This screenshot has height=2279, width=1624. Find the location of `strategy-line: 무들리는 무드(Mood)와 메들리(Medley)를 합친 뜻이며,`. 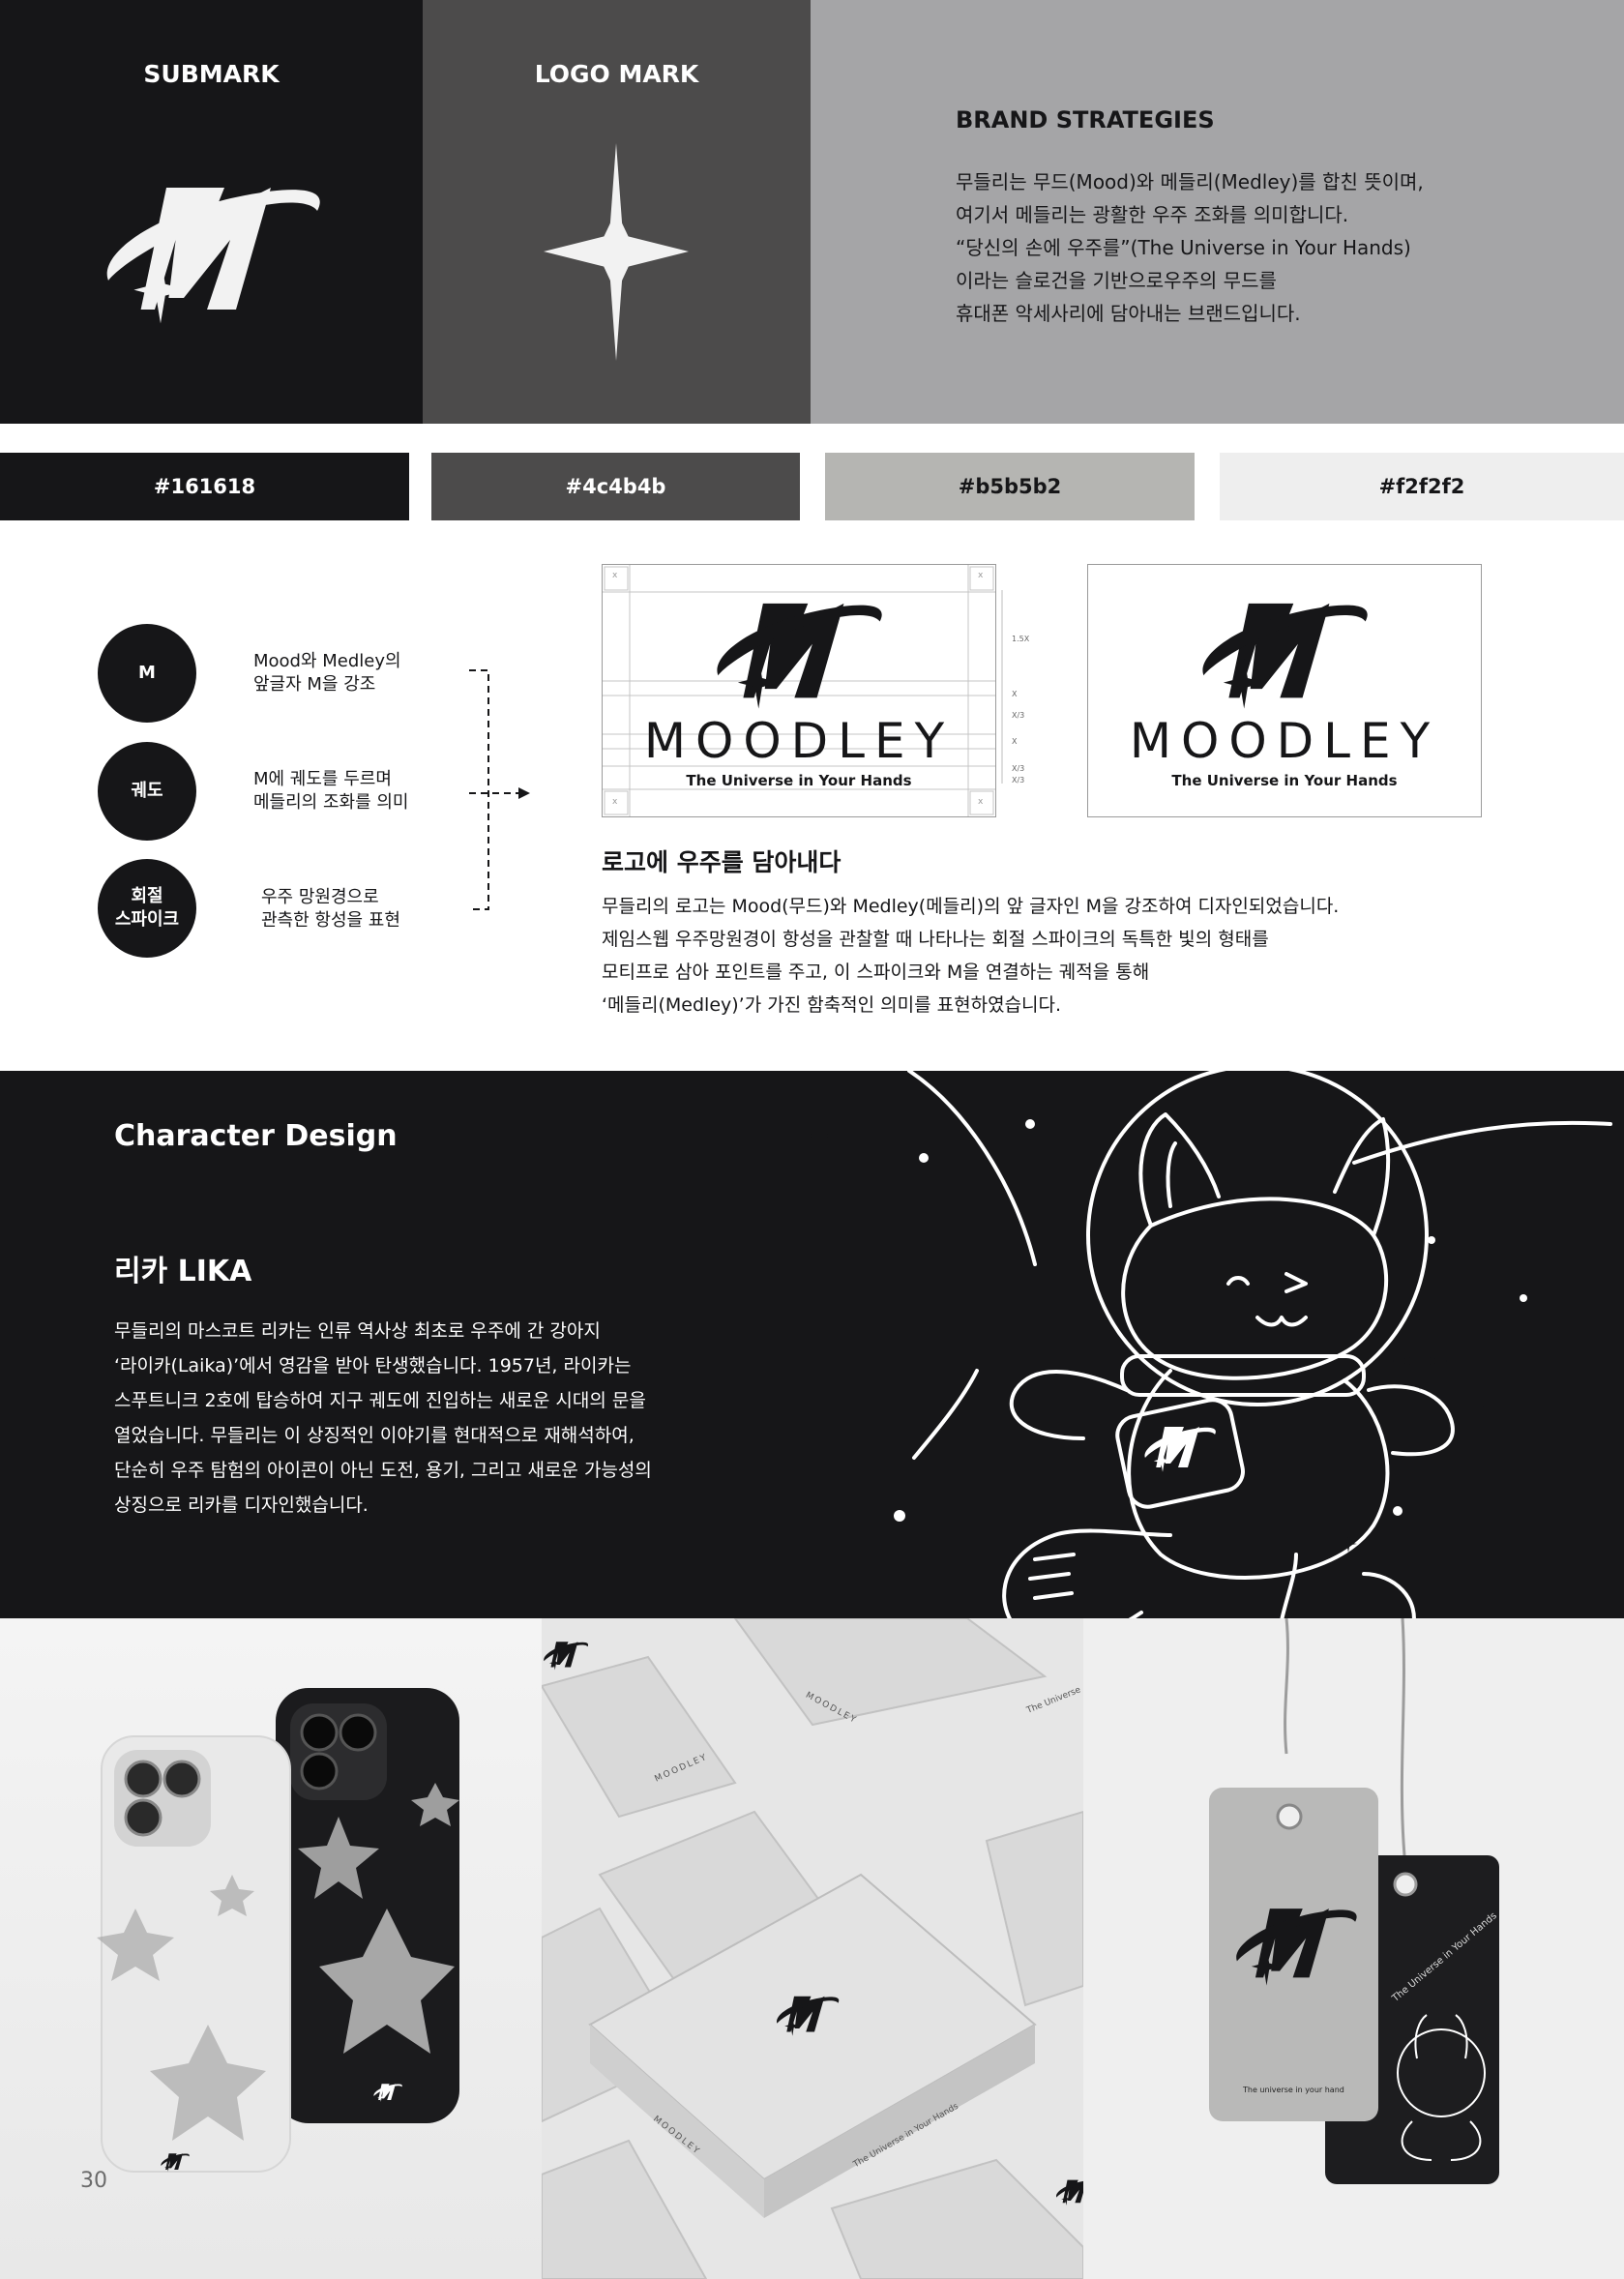

strategy-line: 무들리는 무드(Mood)와 메들리(Medley)를 합친 뜻이며, is located at coordinates (1190, 182).